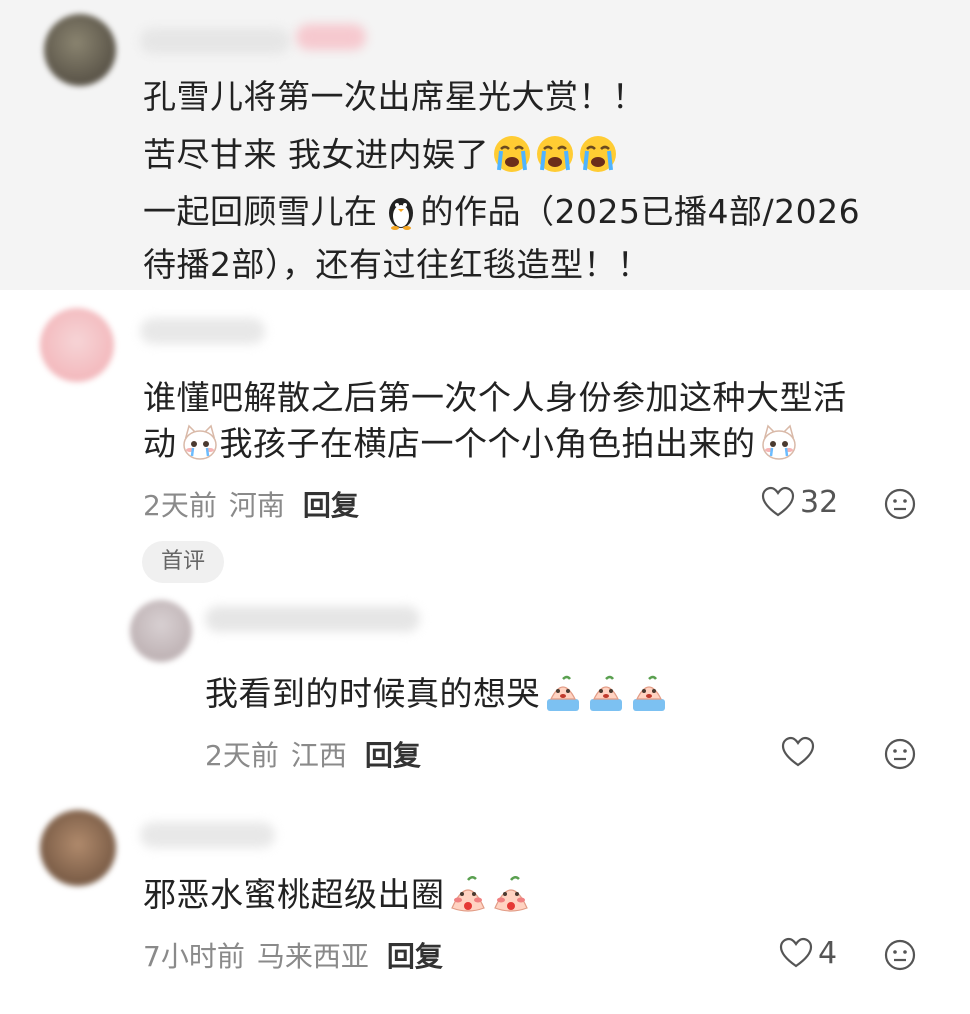 This screenshot has height=1014, width=970. I want to click on comment-1-location: 河南, so click(256, 505).